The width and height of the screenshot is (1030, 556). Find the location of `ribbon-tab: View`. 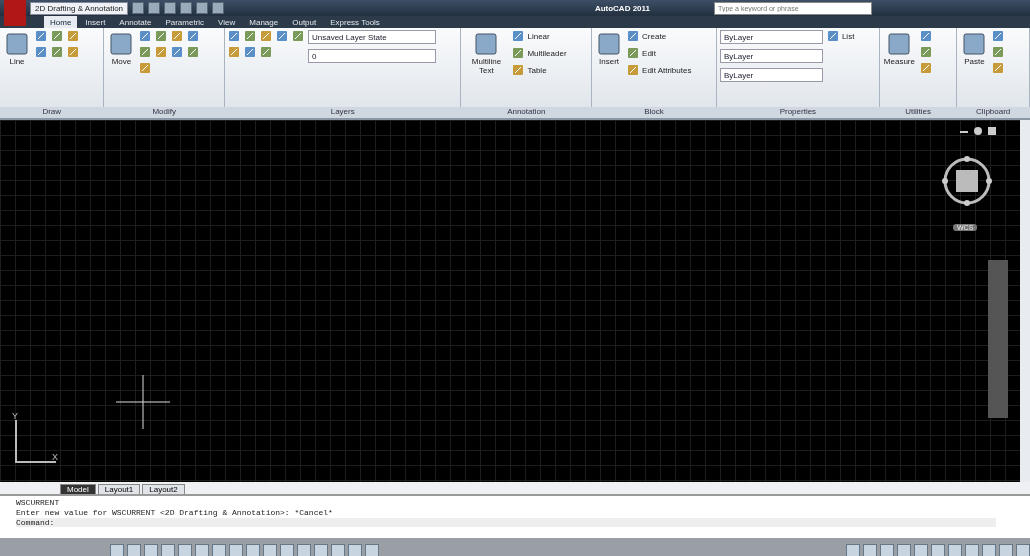

ribbon-tab: View is located at coordinates (227, 22).